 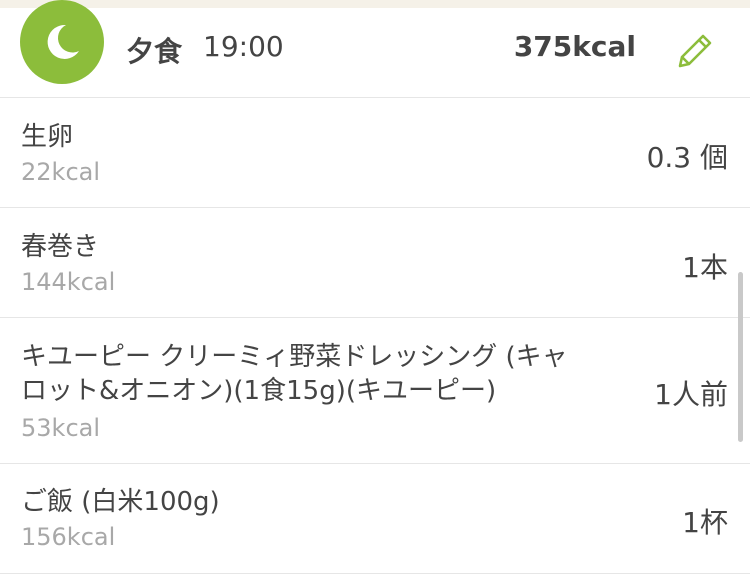 I want to click on meal-title: 夕食, so click(x=154, y=51).